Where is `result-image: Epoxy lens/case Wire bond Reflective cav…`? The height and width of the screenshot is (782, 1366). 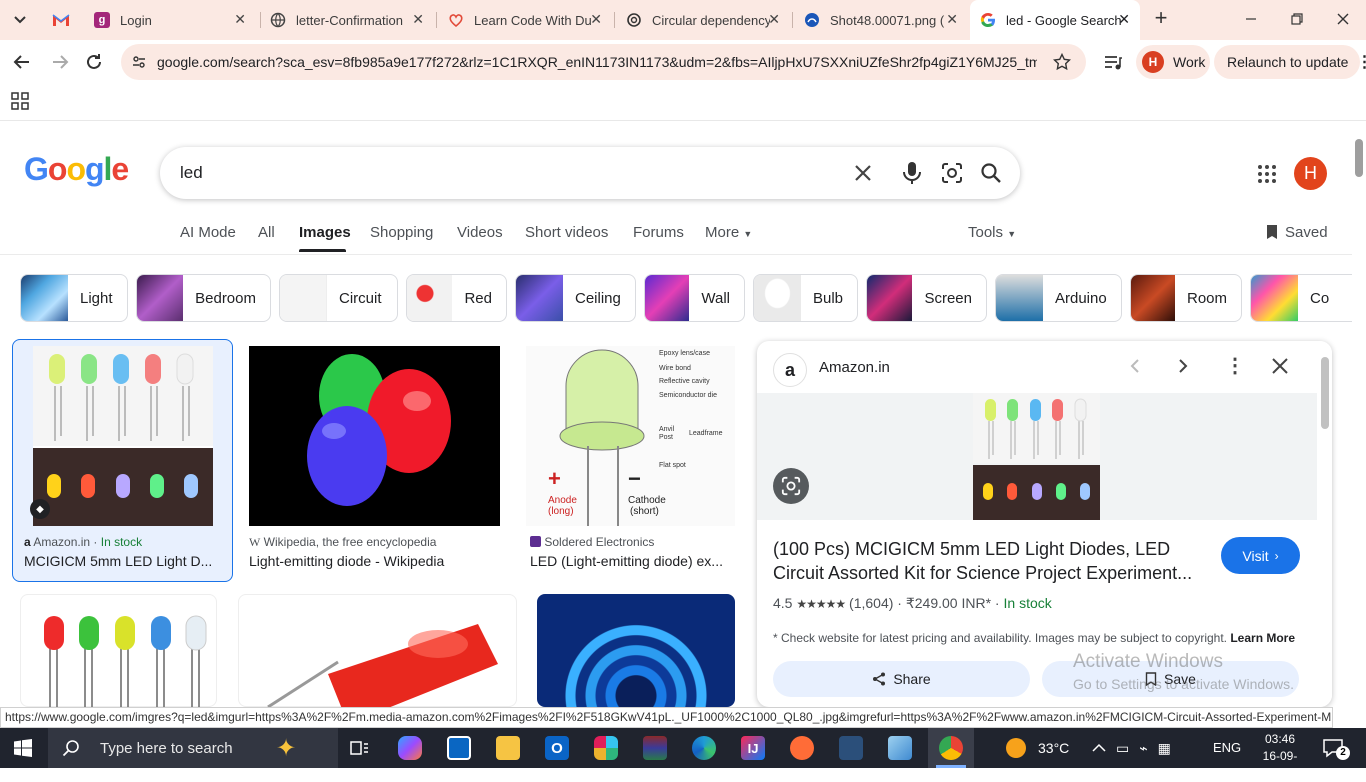
result-image: Epoxy lens/case Wire bond Reflective cav… is located at coordinates (630, 436).